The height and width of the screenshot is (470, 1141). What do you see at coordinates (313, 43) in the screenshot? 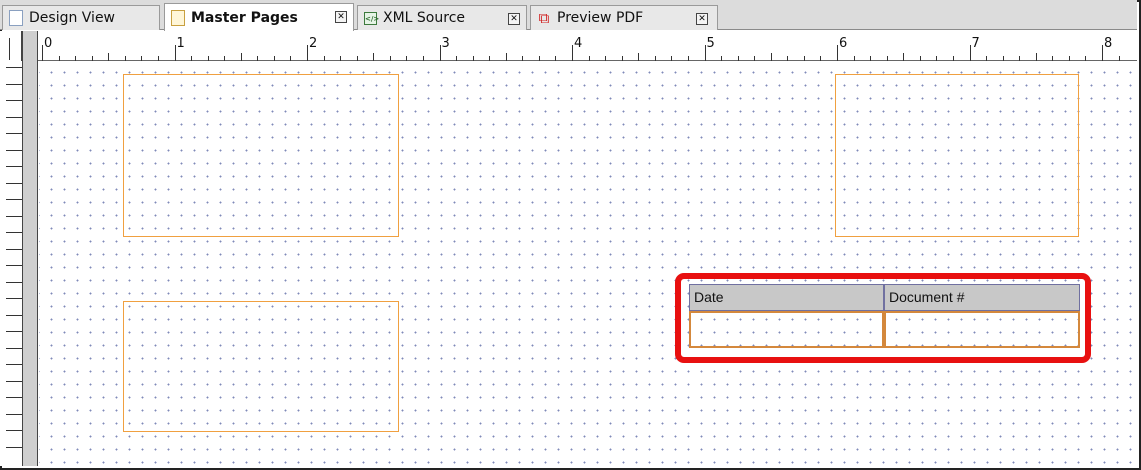
I see `ruler-label: 2` at bounding box center [313, 43].